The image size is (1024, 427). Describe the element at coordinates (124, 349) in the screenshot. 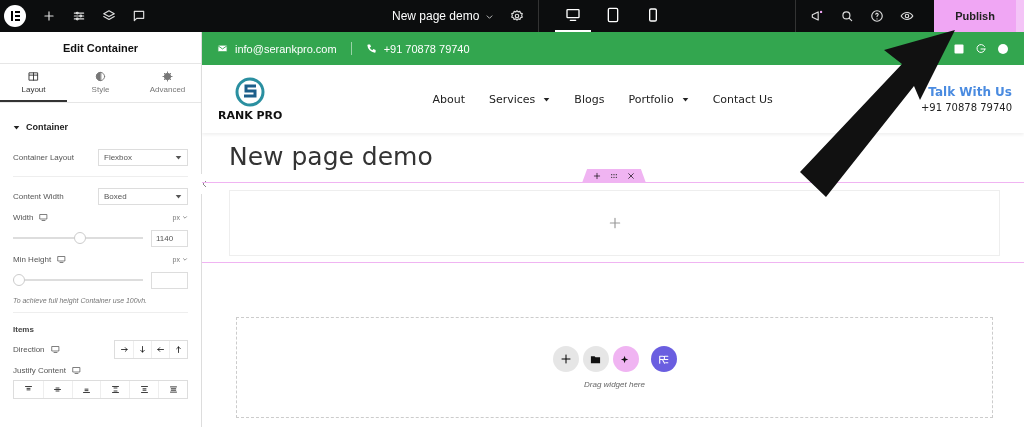

I see `arrow-right-icon` at that location.